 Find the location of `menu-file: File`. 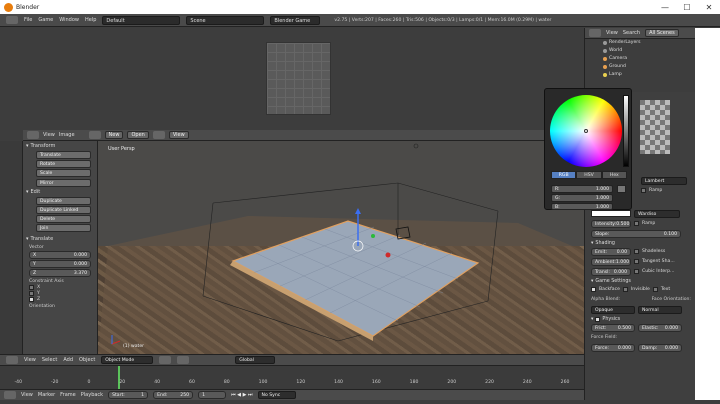

menu-file: File is located at coordinates (28, 20).